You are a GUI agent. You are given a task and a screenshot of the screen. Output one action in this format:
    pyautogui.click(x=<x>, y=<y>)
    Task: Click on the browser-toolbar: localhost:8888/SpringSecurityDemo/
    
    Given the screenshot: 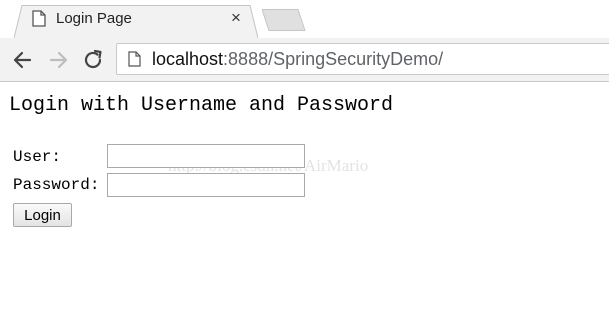 What is the action you would take?
    pyautogui.click(x=304, y=60)
    